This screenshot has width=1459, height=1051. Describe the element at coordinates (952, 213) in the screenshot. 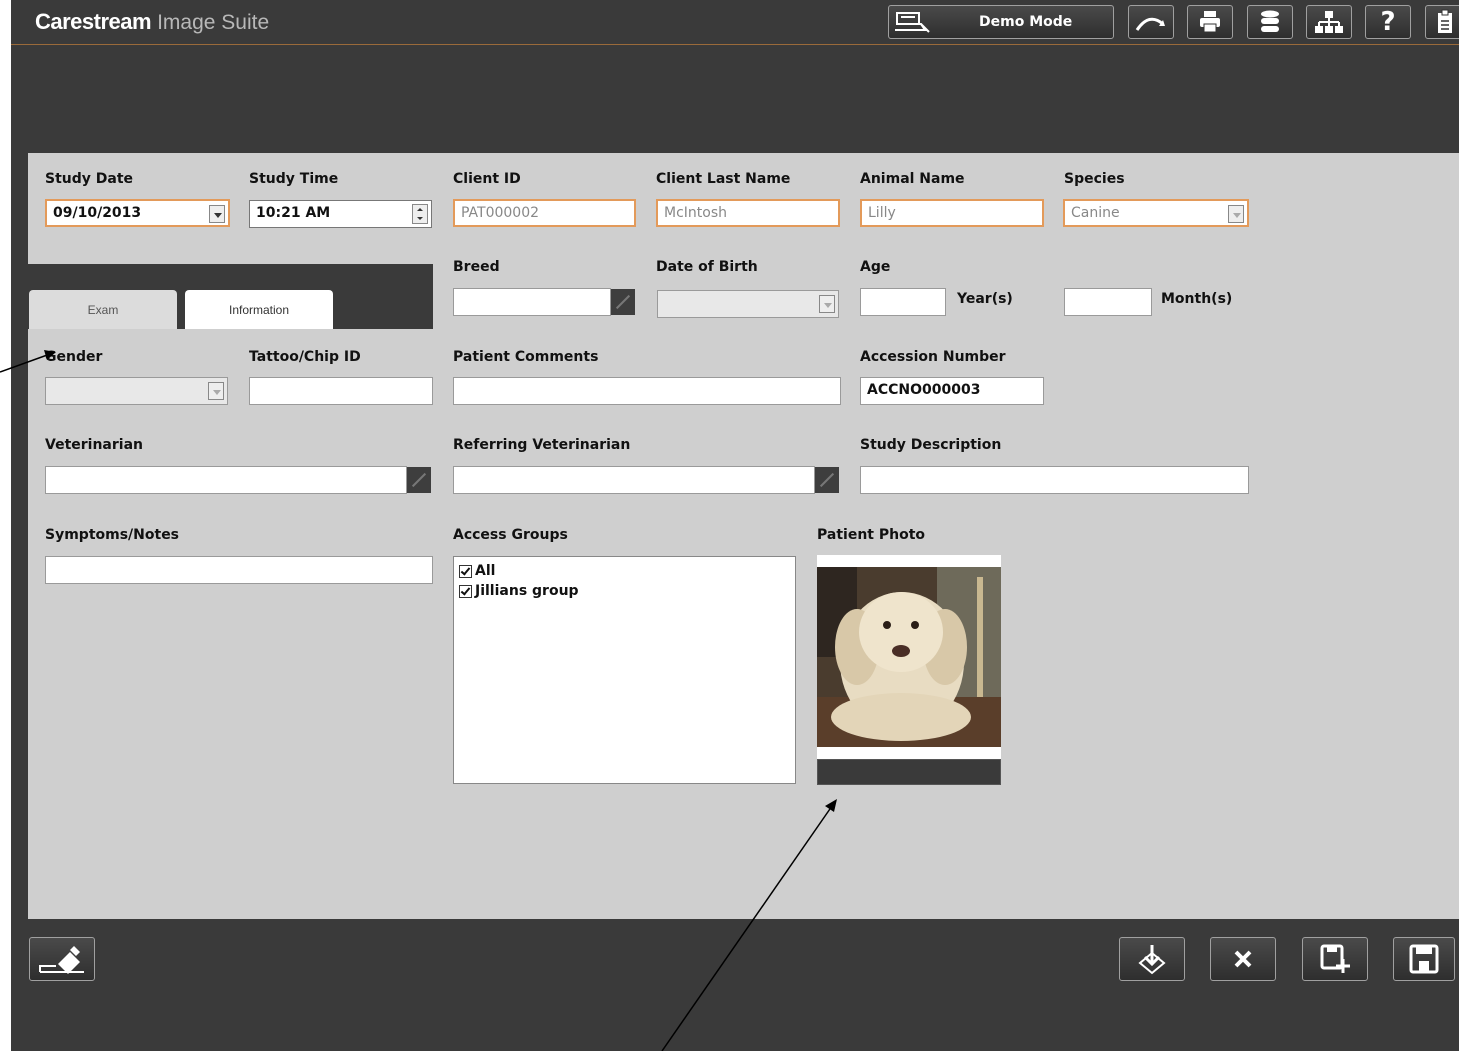

I see `animal-name-field: Lilly` at that location.